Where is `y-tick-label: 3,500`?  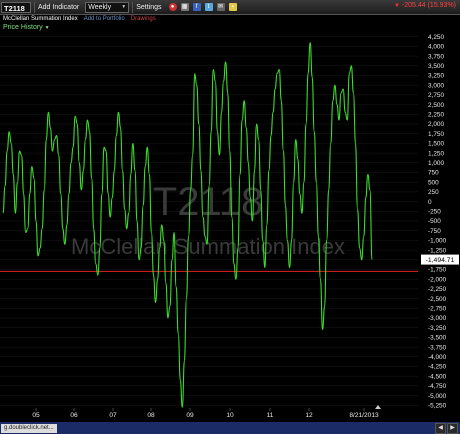
y-tick-label: 3,500 is located at coordinates (436, 66).